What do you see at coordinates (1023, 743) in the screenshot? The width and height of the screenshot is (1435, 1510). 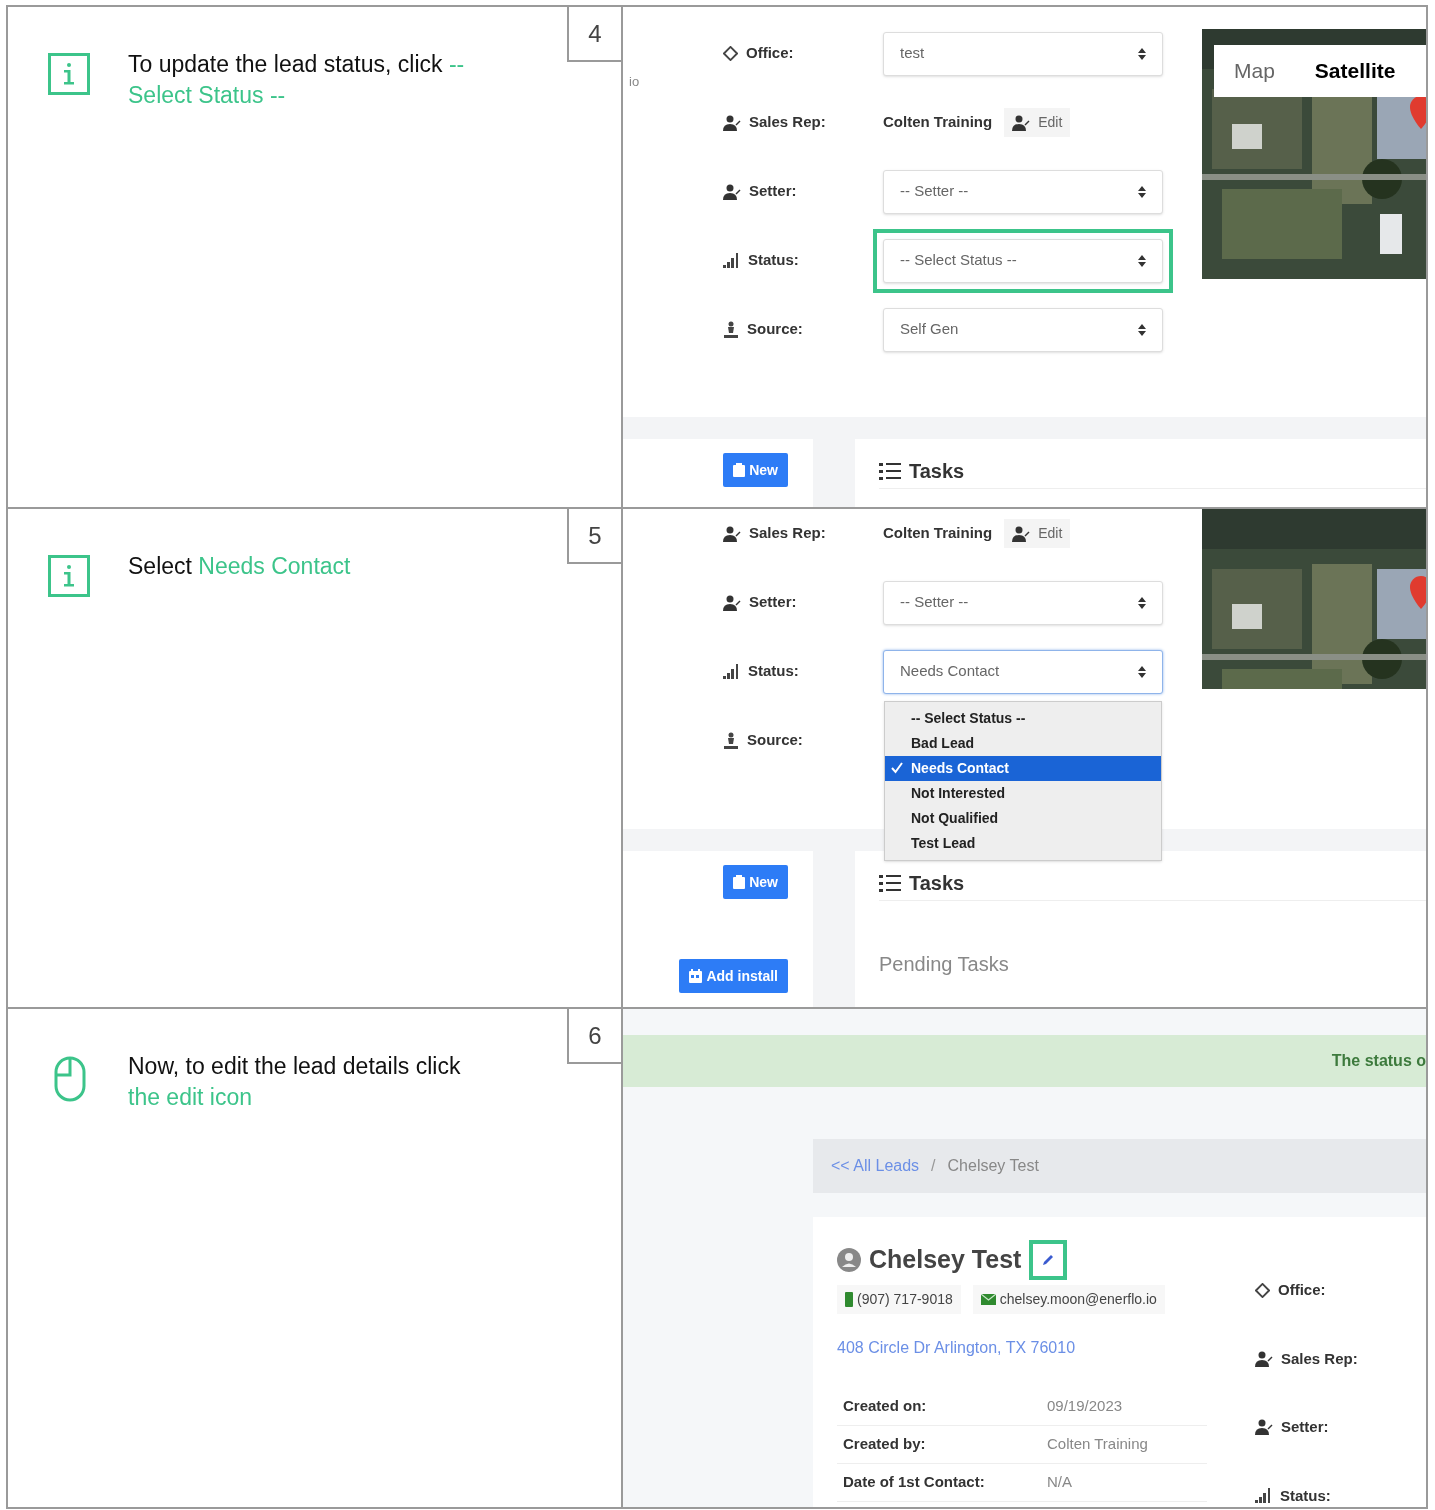 I see `dropdown-option: Bad Lead` at bounding box center [1023, 743].